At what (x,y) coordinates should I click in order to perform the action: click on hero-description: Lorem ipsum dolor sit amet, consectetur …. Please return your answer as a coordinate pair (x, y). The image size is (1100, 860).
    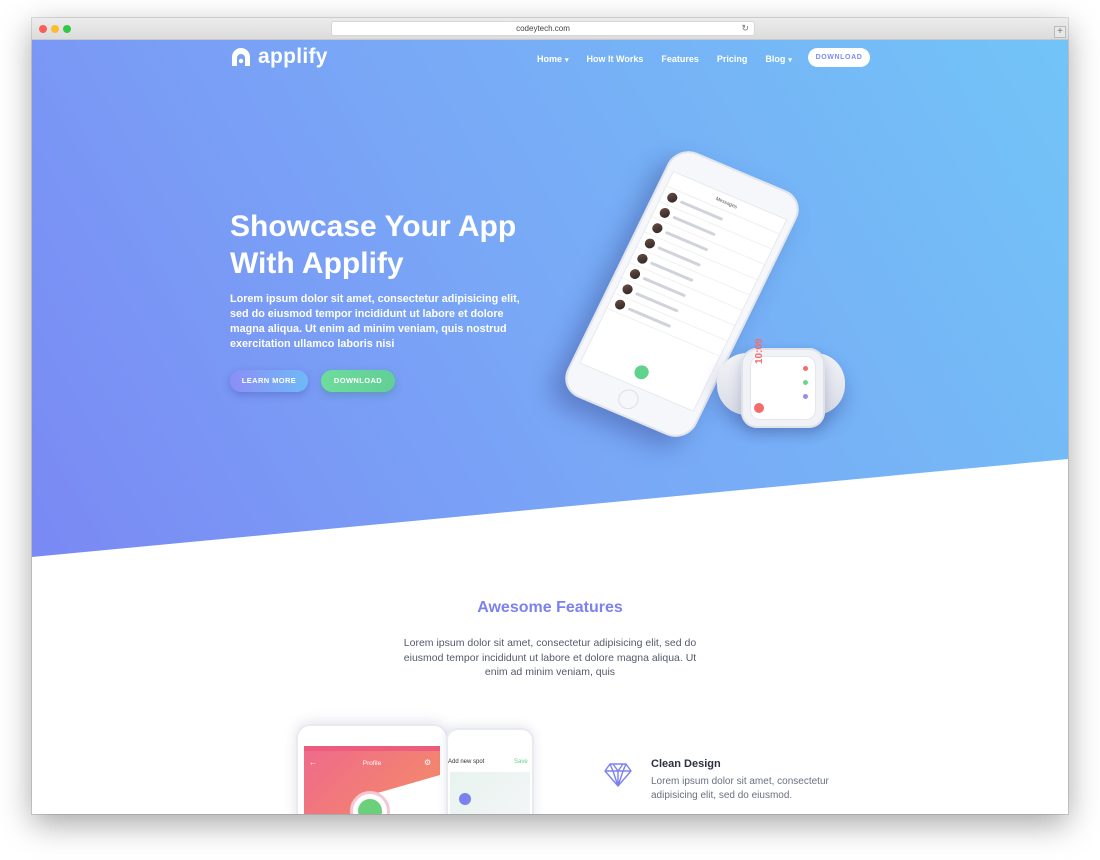
    Looking at the image, I should click on (375, 321).